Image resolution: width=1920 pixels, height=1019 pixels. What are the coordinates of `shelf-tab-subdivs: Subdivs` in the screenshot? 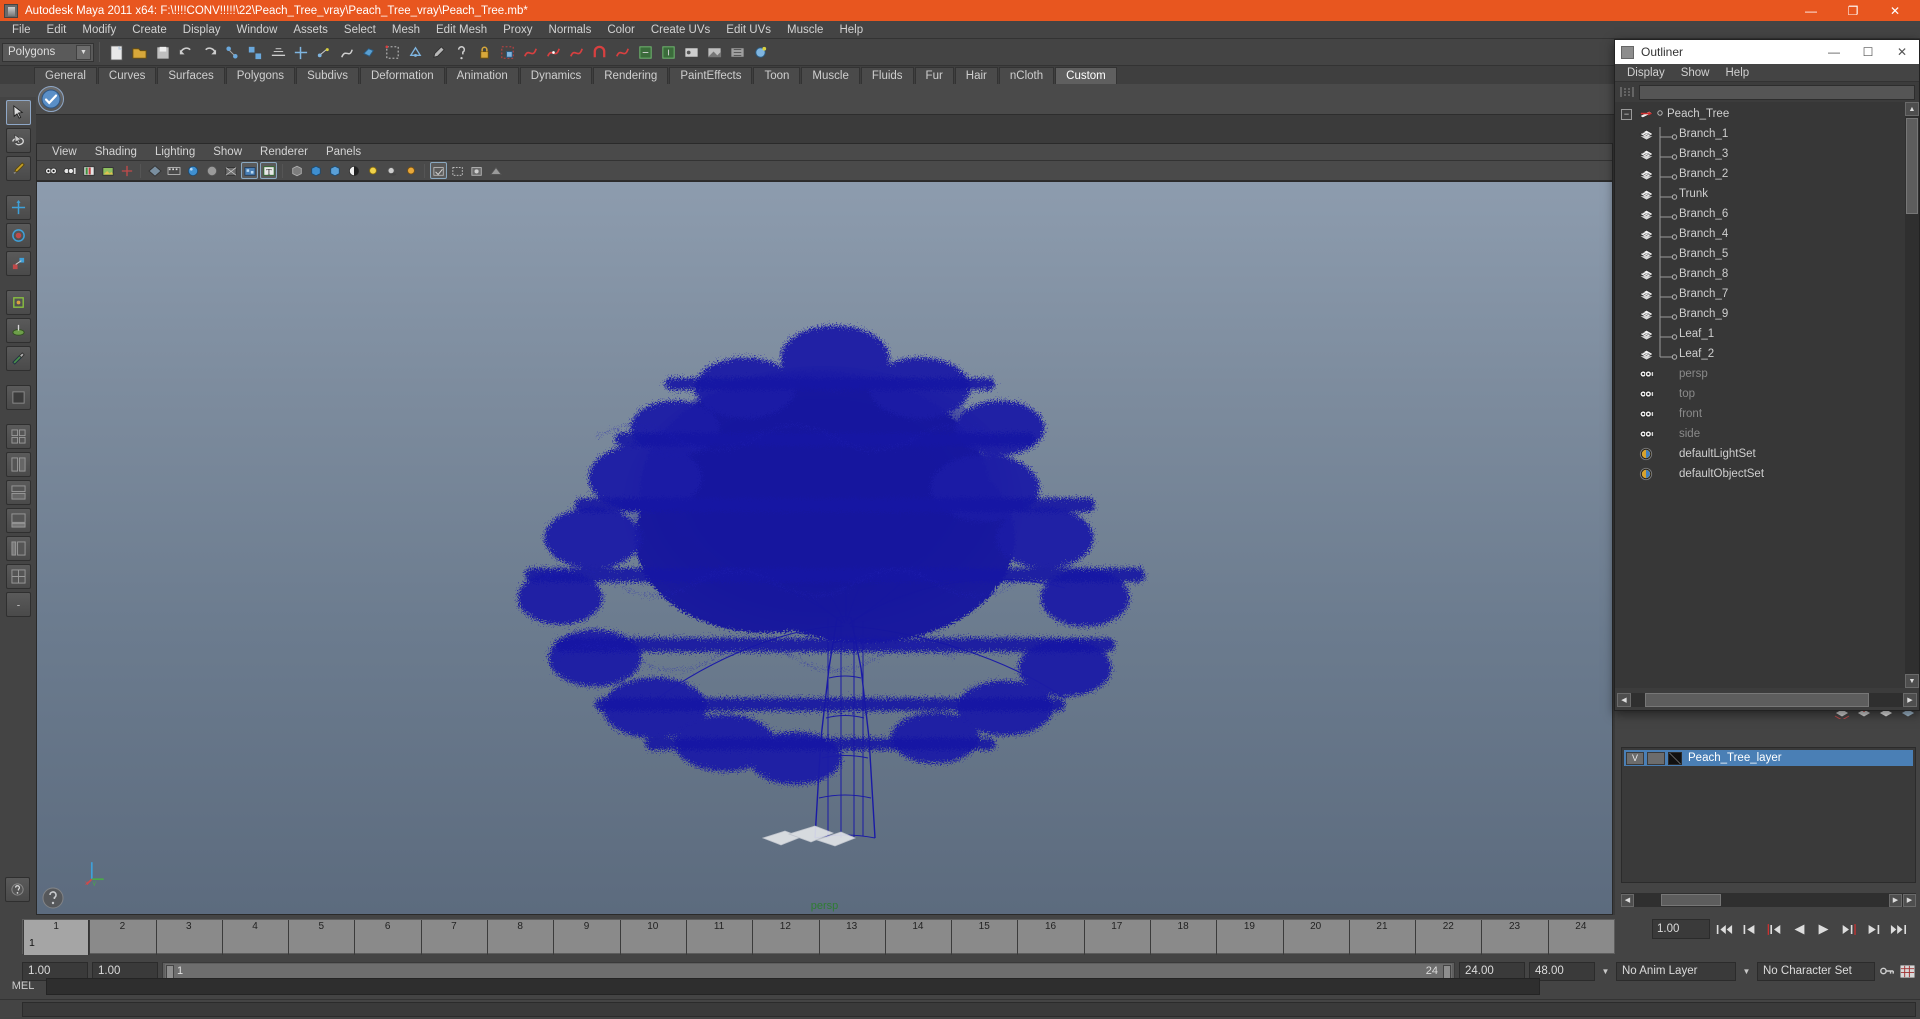 It's located at (327, 75).